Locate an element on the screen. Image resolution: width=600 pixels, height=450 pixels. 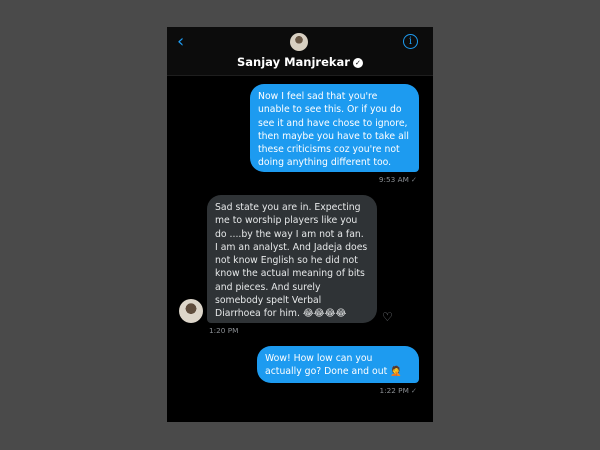
contact-avatar is located at coordinates (299, 42).